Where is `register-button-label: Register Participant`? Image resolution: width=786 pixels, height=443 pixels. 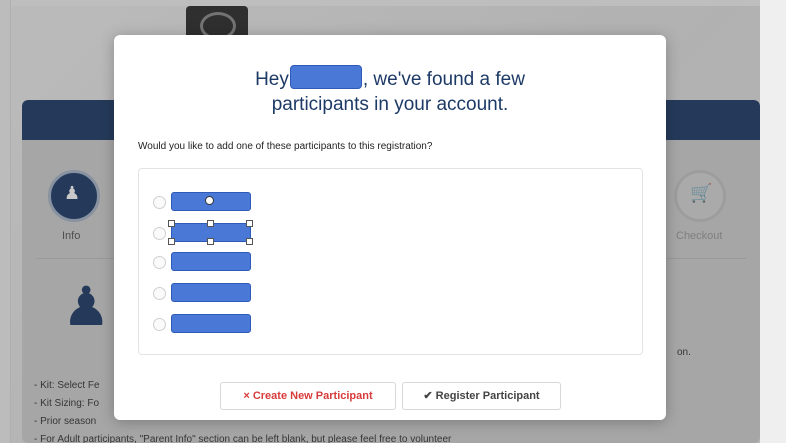 register-button-label: Register Participant is located at coordinates (487, 396).